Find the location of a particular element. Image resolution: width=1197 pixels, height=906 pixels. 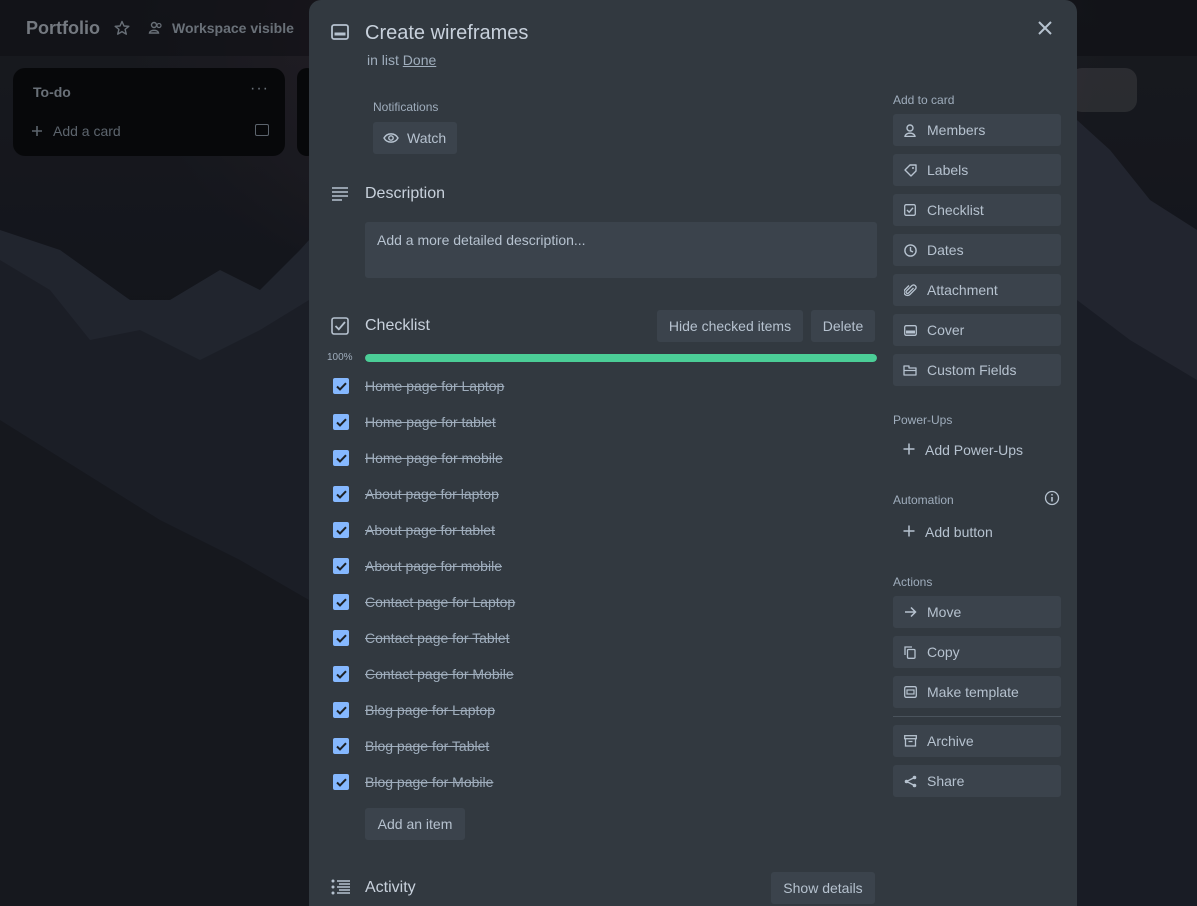

checklist-icon is located at coordinates (340, 326).